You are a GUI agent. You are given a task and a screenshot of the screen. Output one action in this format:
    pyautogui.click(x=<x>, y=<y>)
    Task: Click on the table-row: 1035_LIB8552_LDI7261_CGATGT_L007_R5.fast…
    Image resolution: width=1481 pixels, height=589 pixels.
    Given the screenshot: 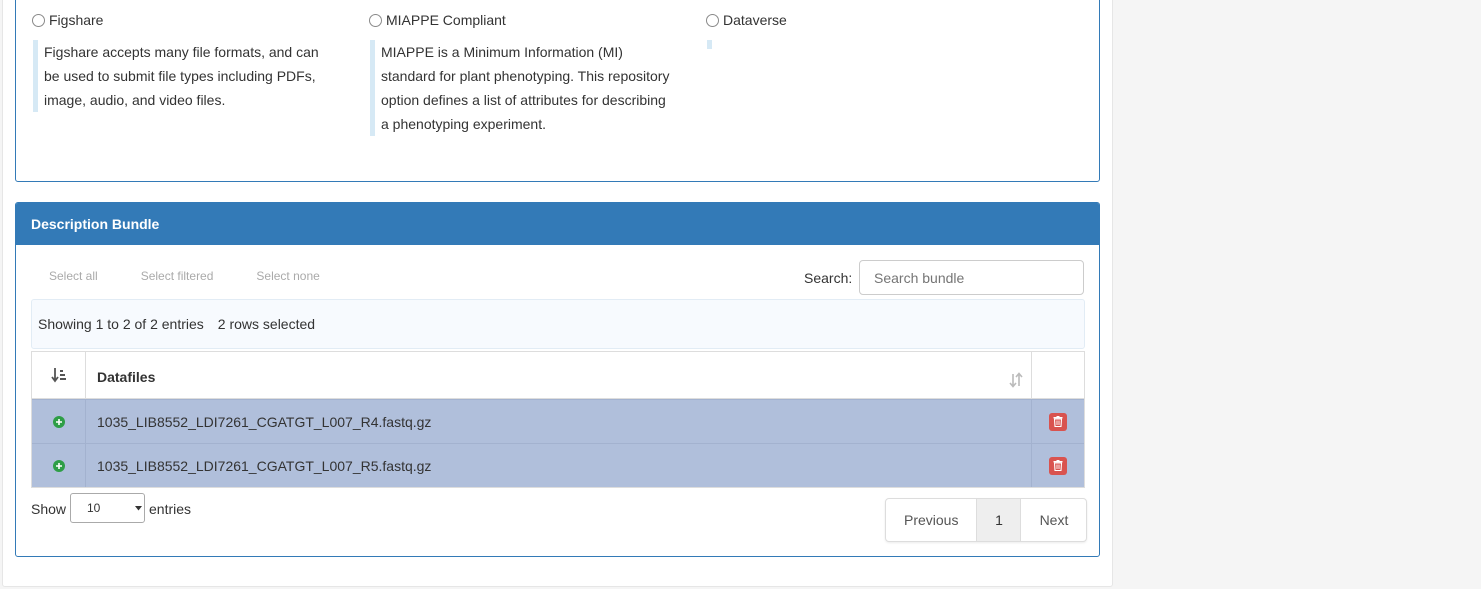 What is the action you would take?
    pyautogui.click(x=558, y=465)
    